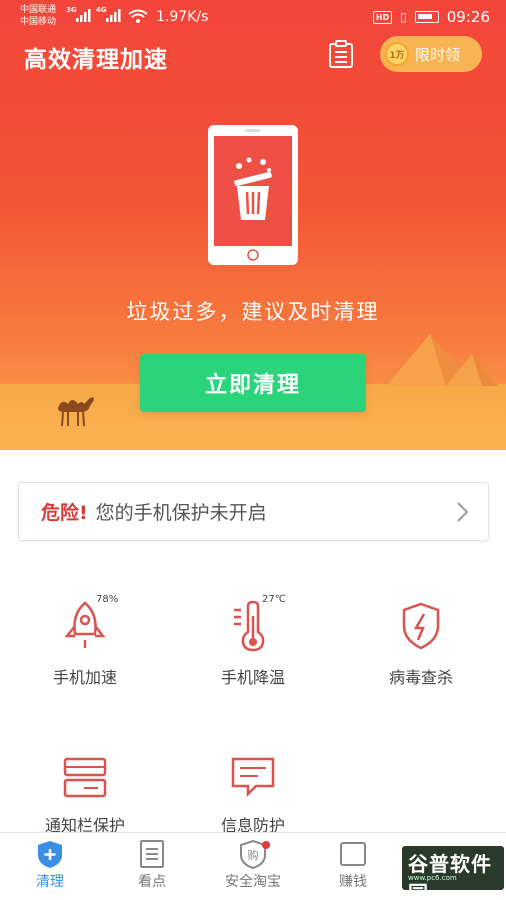 Image resolution: width=506 pixels, height=900 pixels. What do you see at coordinates (182, 17) in the screenshot?
I see `network-speed: 1.97K/s` at bounding box center [182, 17].